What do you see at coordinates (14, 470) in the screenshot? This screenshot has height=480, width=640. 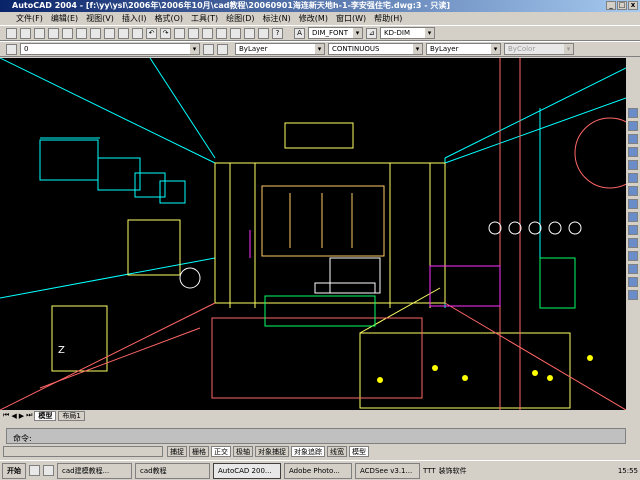 I see `start-button: 开始` at bounding box center [14, 470].